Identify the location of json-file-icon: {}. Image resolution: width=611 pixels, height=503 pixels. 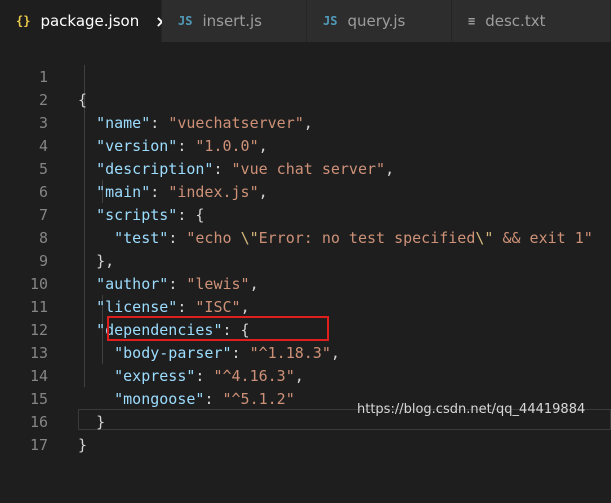
(23, 21).